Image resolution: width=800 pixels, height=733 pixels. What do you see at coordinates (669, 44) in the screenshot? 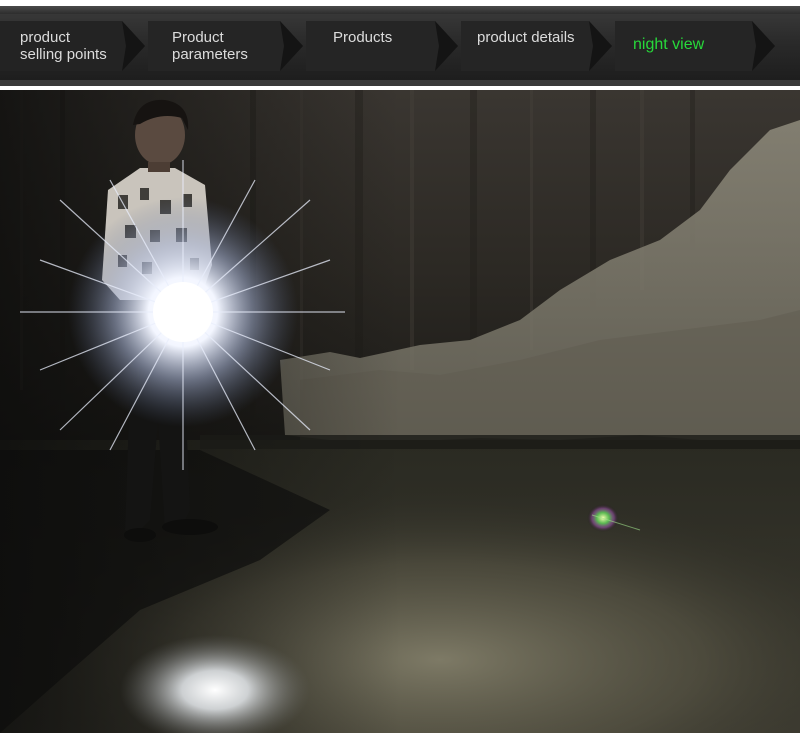
I see `tab-label: night view` at bounding box center [669, 44].